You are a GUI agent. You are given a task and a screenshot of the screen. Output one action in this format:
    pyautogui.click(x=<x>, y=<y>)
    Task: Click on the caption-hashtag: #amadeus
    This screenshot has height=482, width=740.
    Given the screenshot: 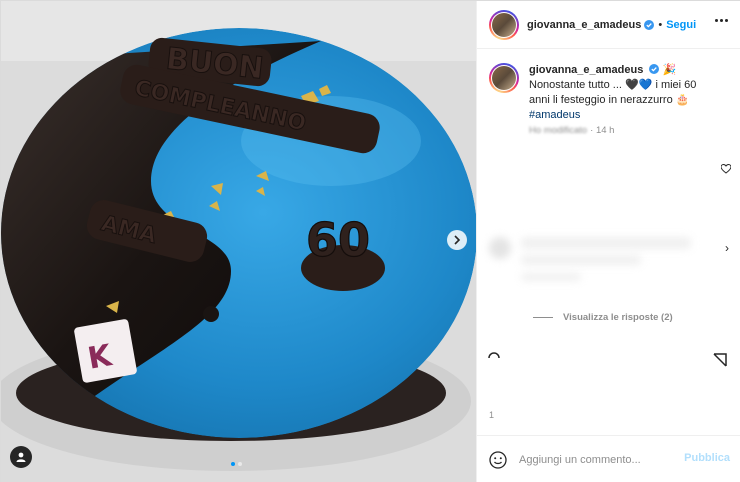 What is the action you would take?
    pyautogui.click(x=629, y=115)
    